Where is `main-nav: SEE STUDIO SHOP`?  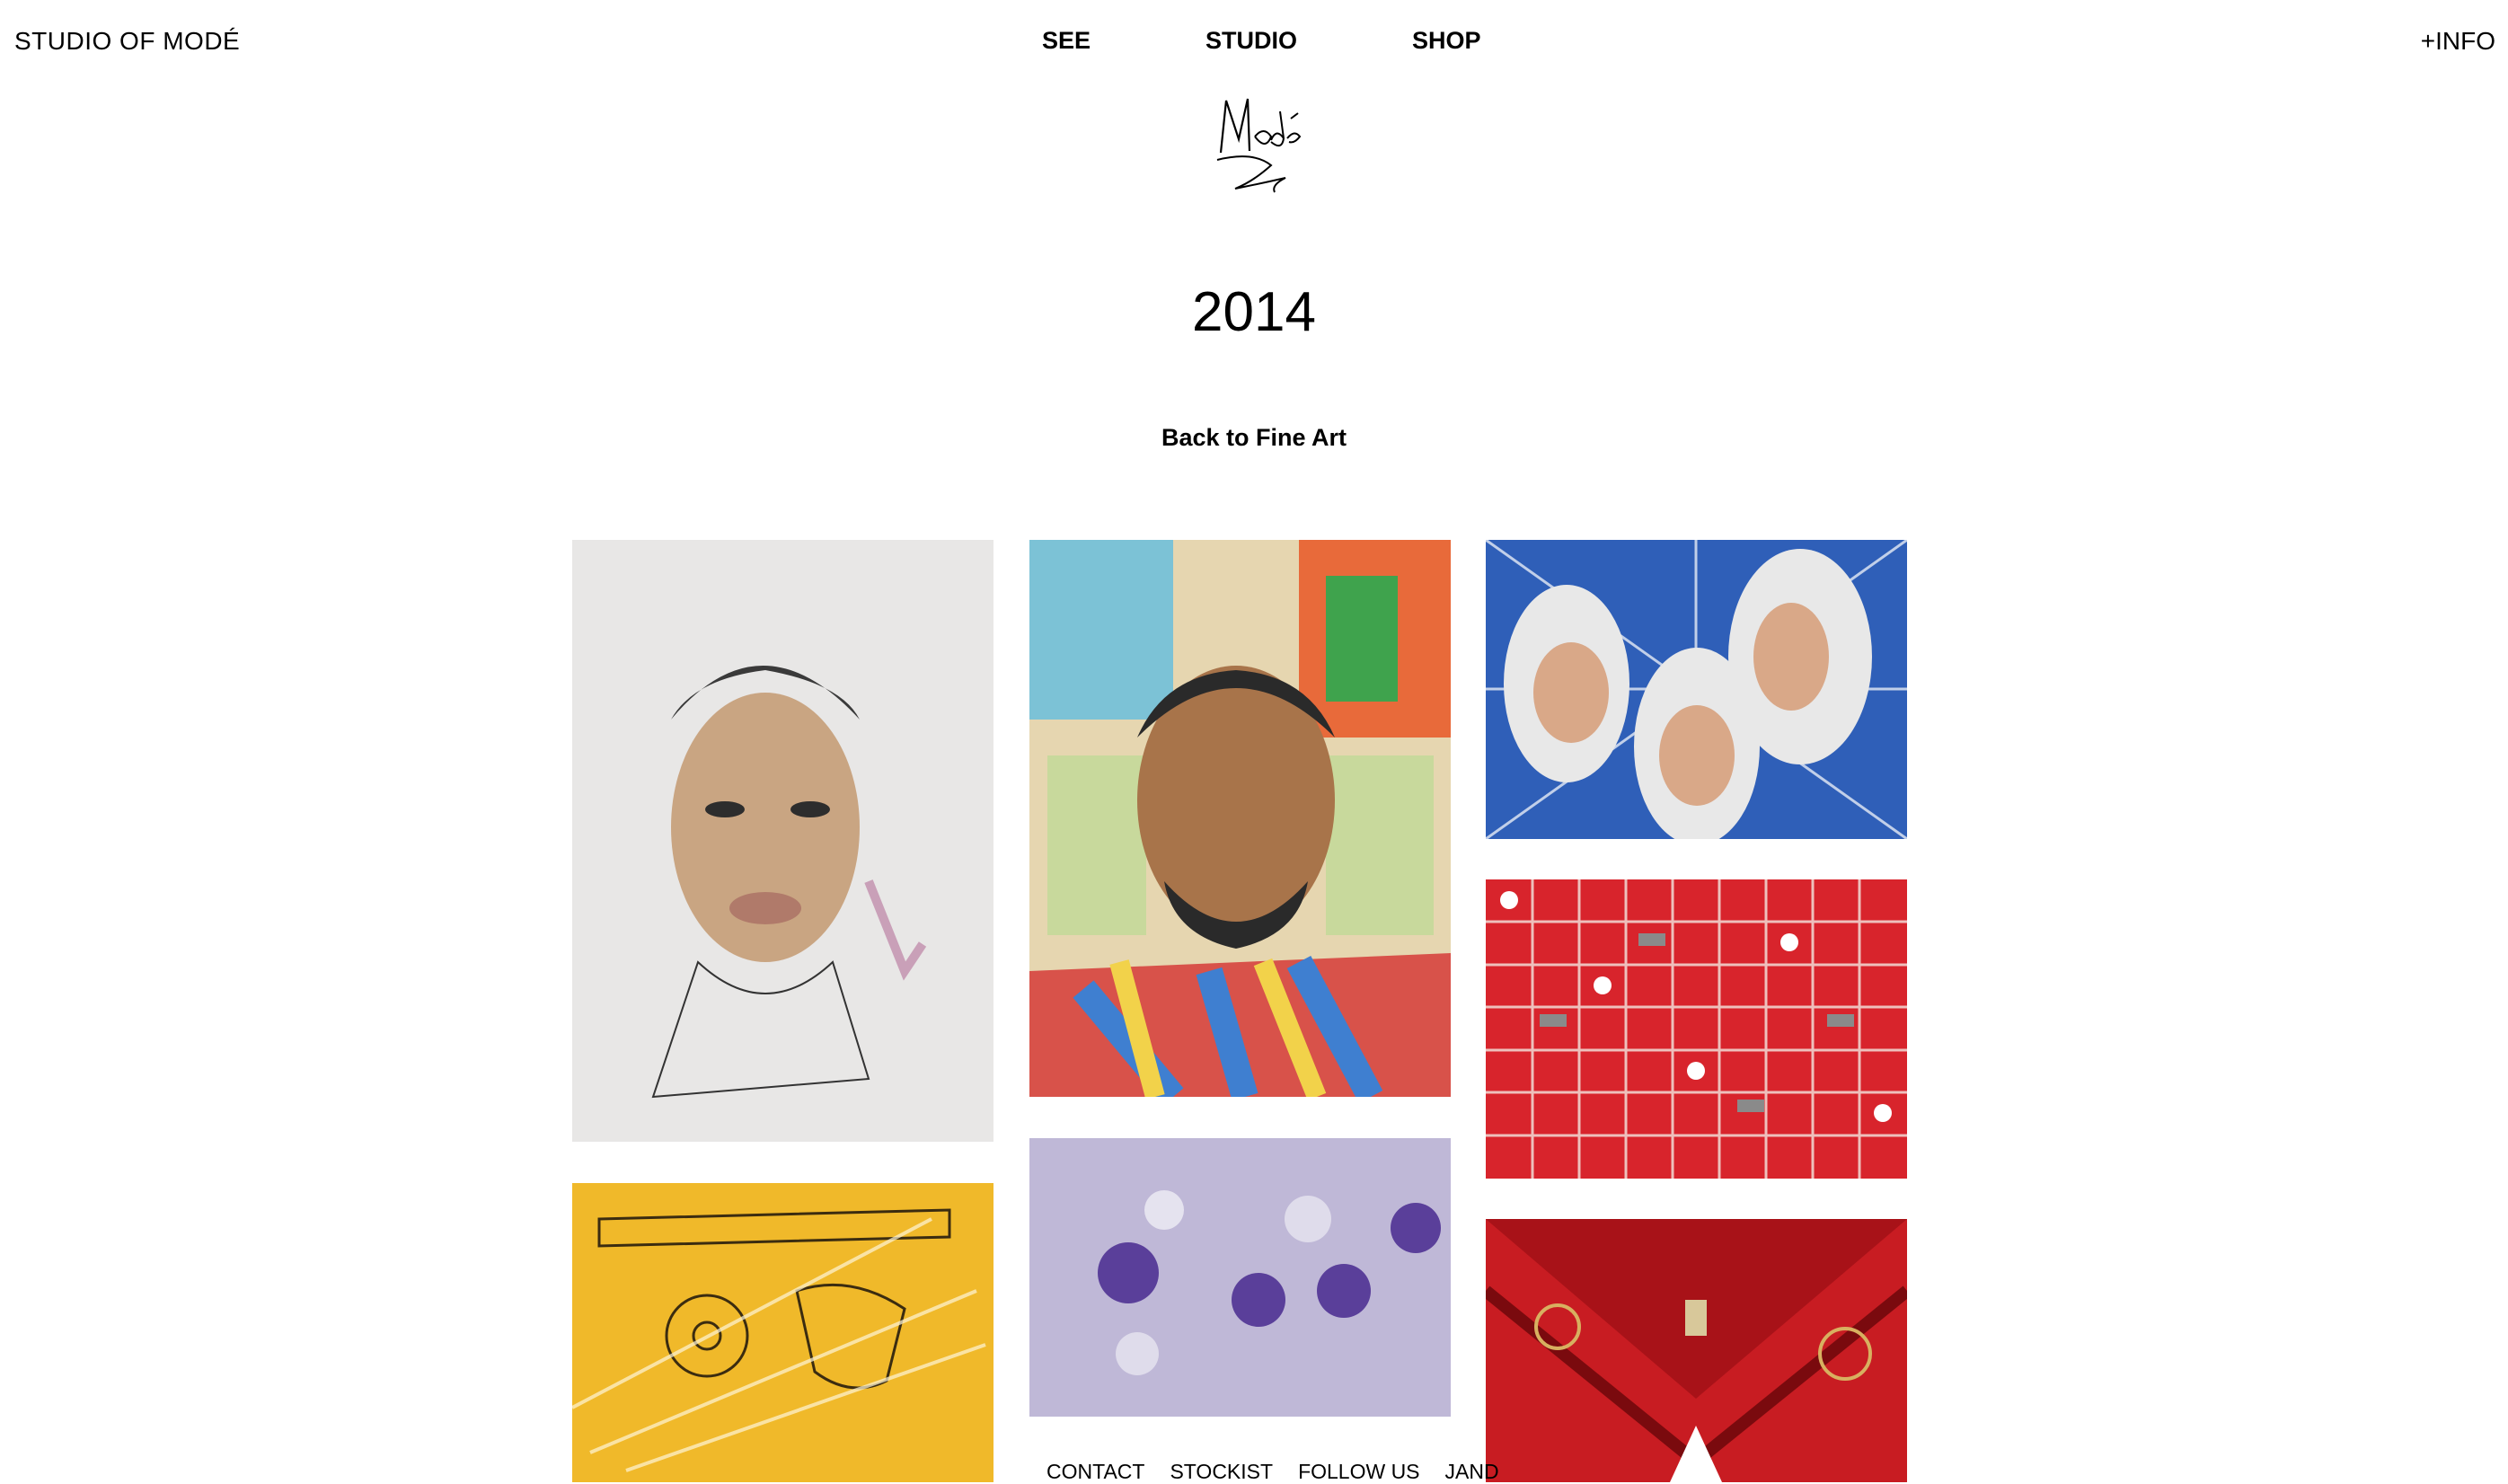
main-nav: SEE STUDIO SHOP is located at coordinates (1262, 41).